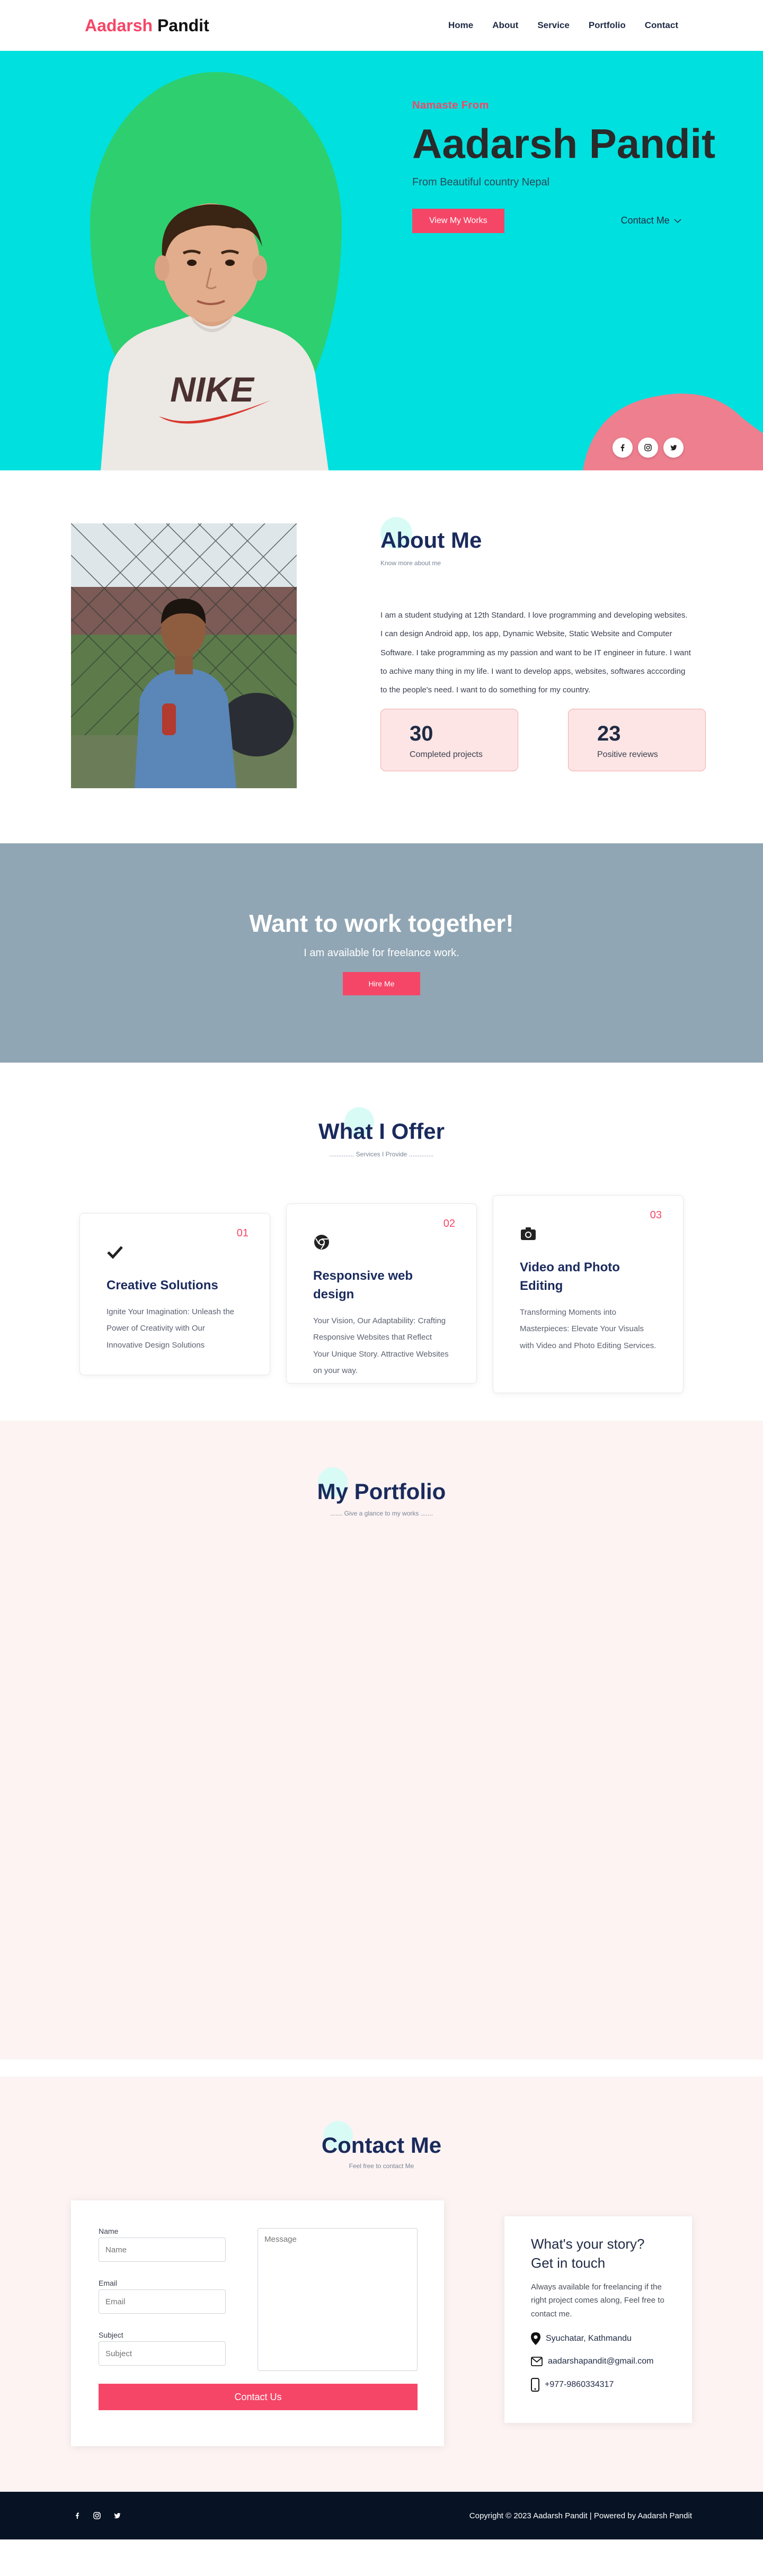  What do you see at coordinates (535, 2385) in the screenshot?
I see `phone-icon` at bounding box center [535, 2385].